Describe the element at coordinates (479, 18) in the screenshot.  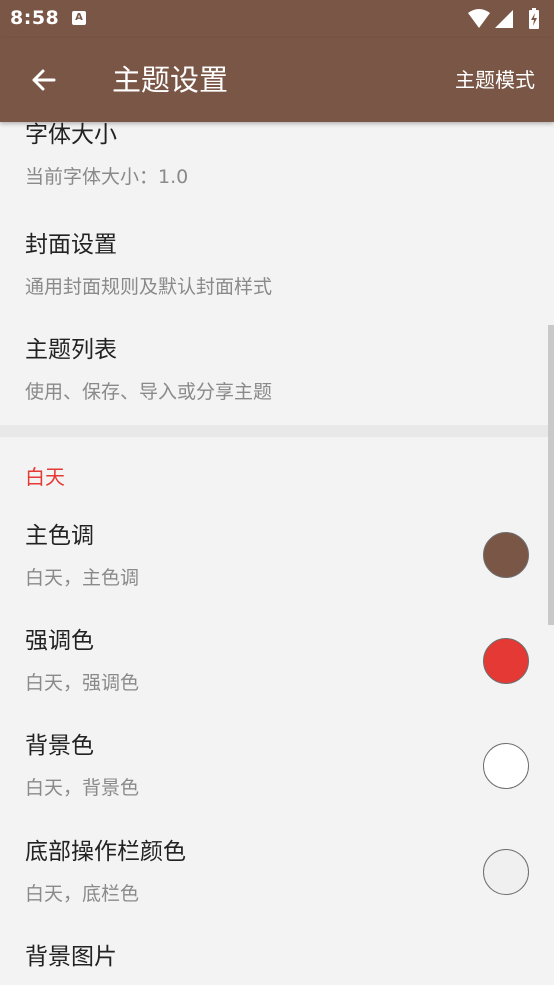
I see `wifi-icon` at that location.